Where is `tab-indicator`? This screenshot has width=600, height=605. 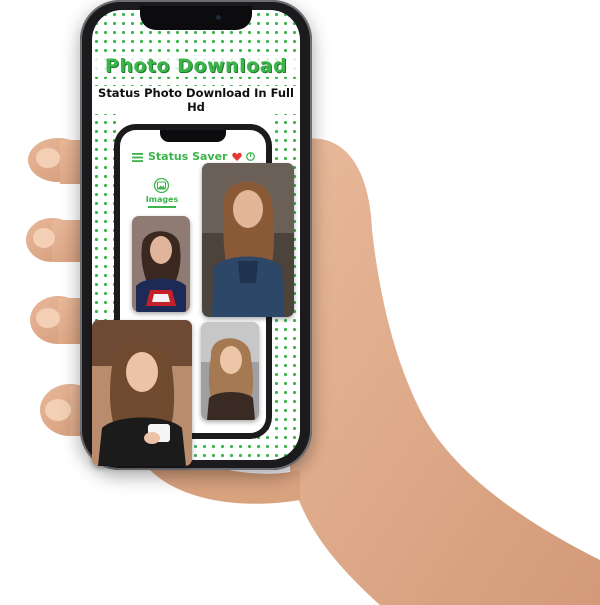
tab-indicator is located at coordinates (162, 207).